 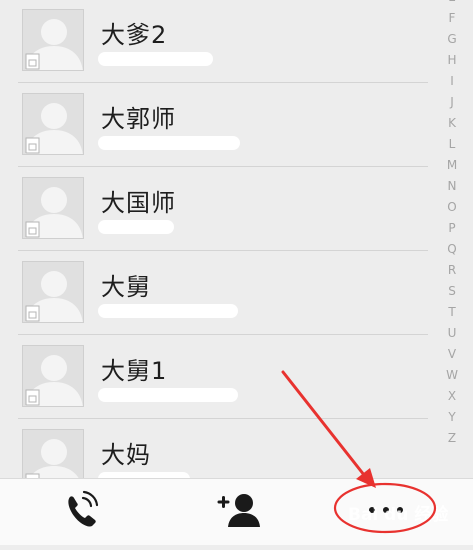 I want to click on contact-name: 大舅, so click(x=126, y=287).